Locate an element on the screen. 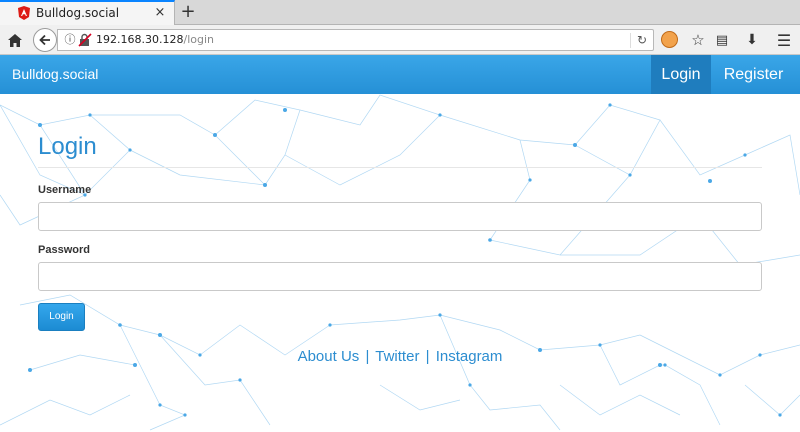  back-button is located at coordinates (45, 40).